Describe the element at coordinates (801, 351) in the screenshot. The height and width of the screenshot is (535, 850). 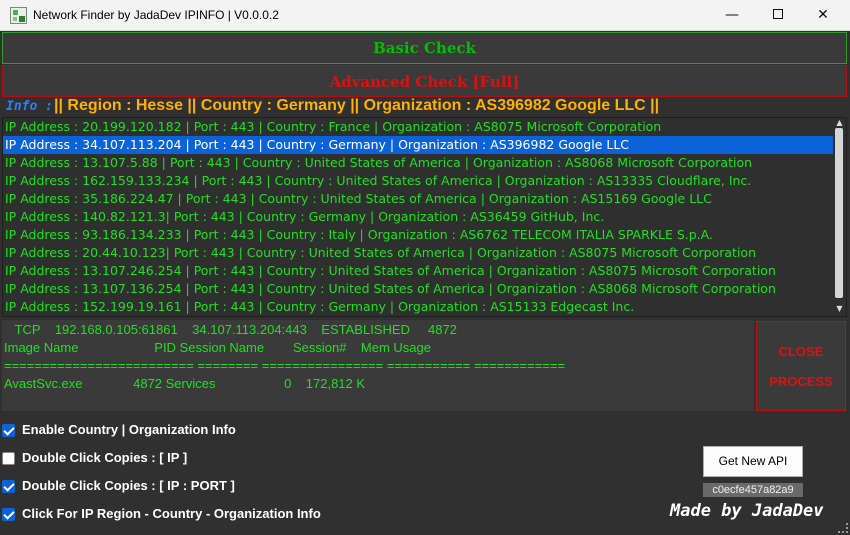
I see `close-process-label-line1: CLOSE` at that location.